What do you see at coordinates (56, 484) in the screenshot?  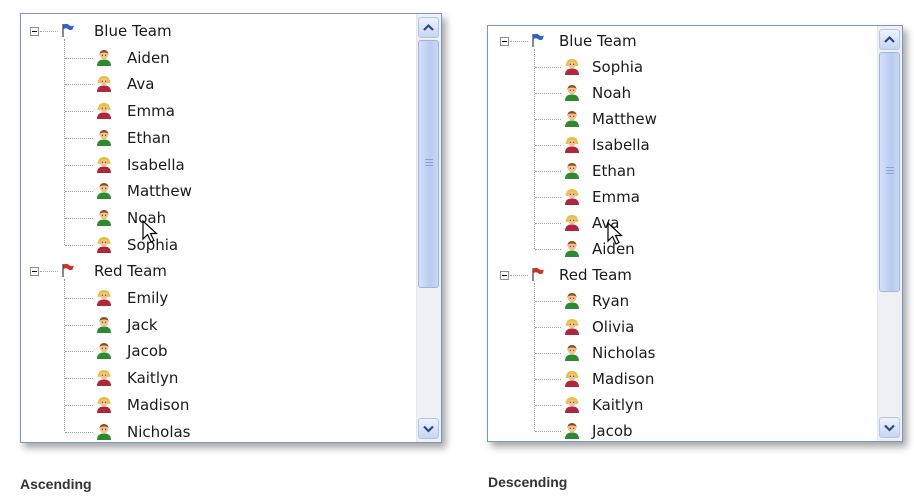 I see `caption-ascending: Ascending` at bounding box center [56, 484].